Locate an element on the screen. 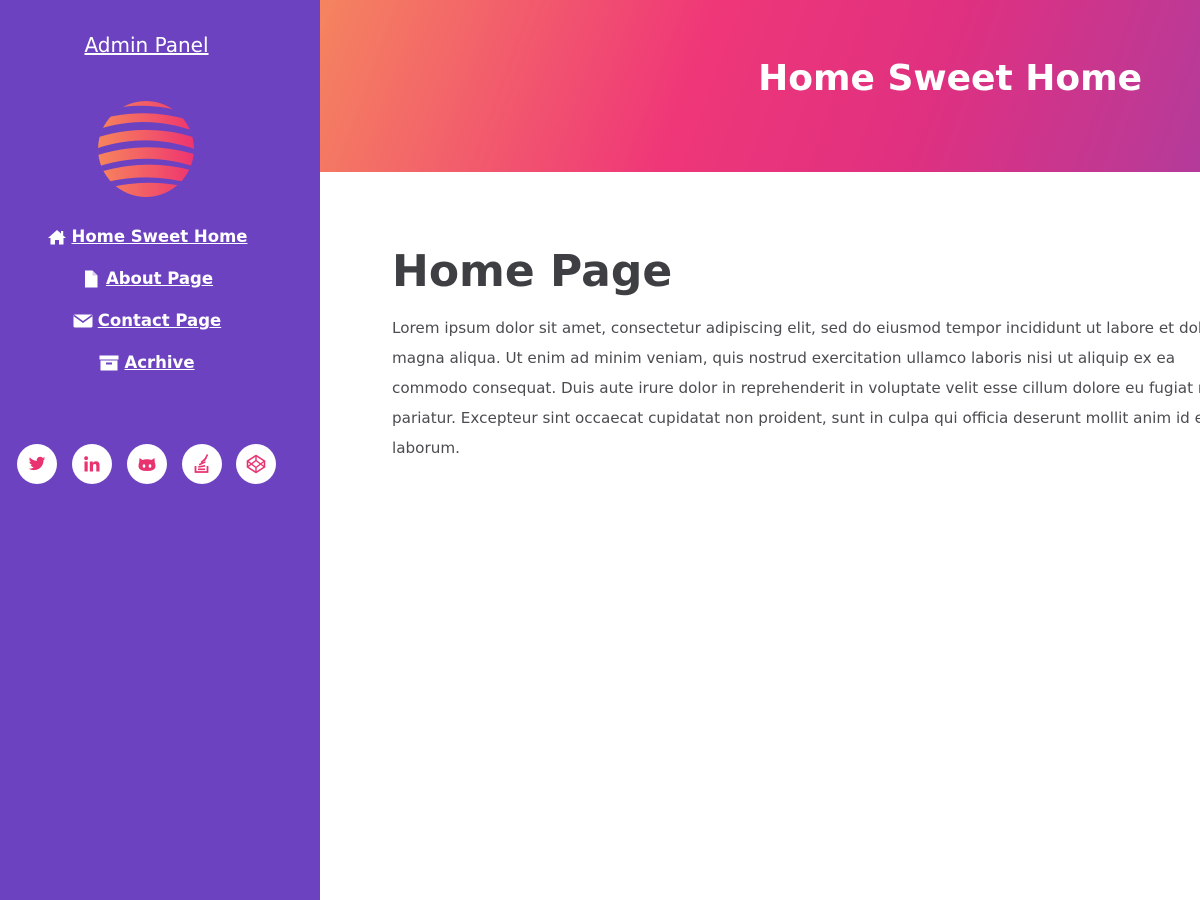  codepen-link is located at coordinates (256, 464).